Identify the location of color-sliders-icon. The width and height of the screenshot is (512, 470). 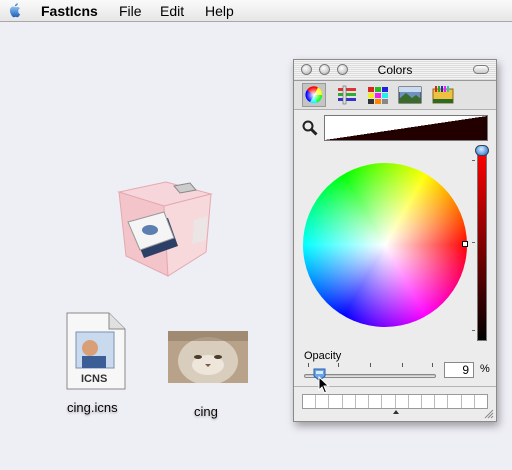
(347, 95).